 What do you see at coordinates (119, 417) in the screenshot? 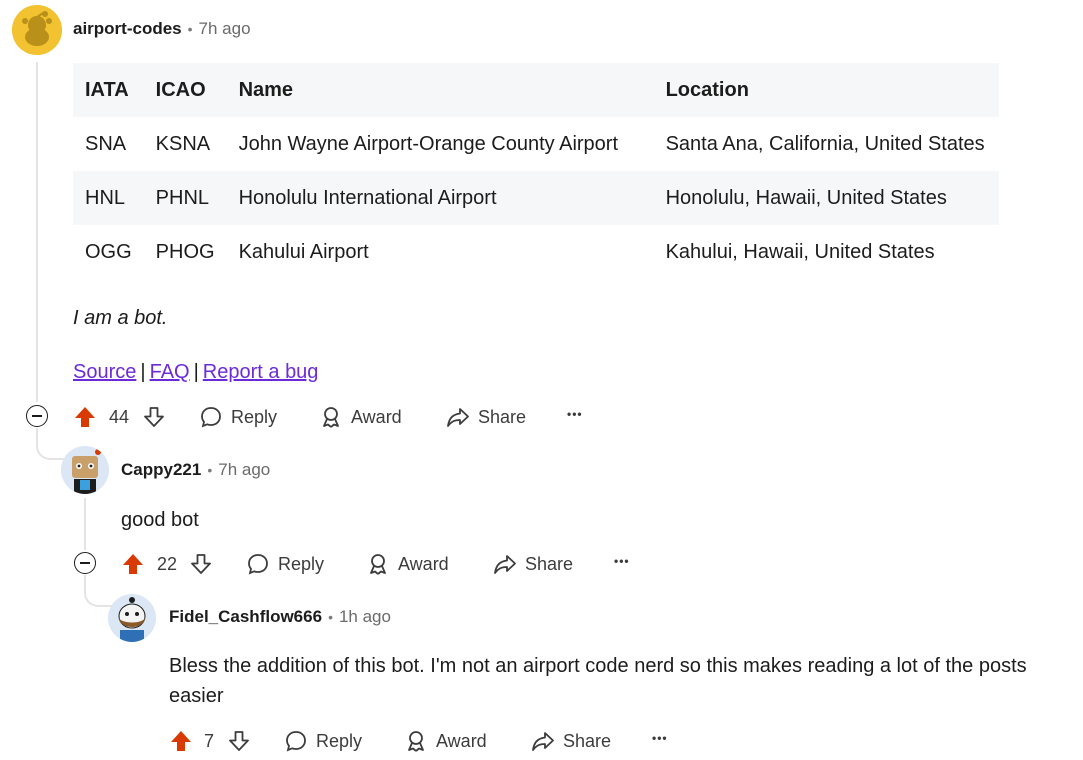
I see `vote-count: 44` at bounding box center [119, 417].